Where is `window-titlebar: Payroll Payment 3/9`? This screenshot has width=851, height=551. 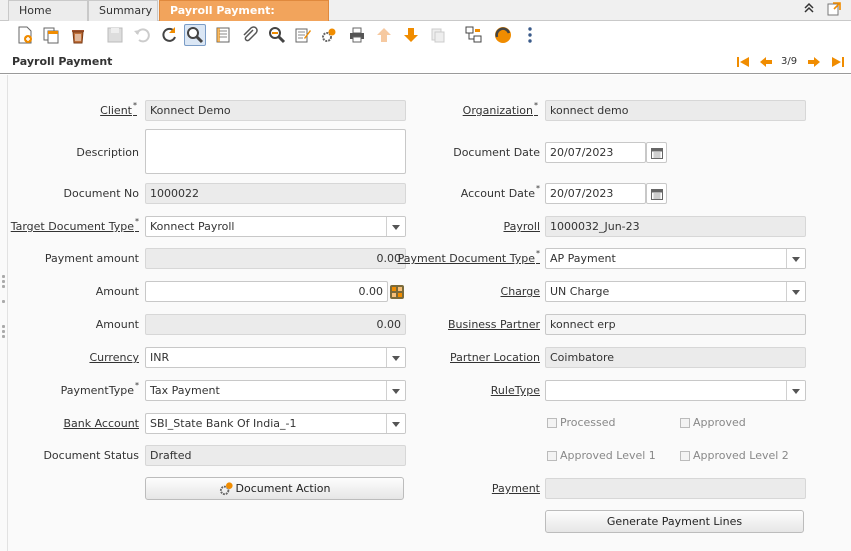
window-titlebar: Payroll Payment 3/9 is located at coordinates (425, 62).